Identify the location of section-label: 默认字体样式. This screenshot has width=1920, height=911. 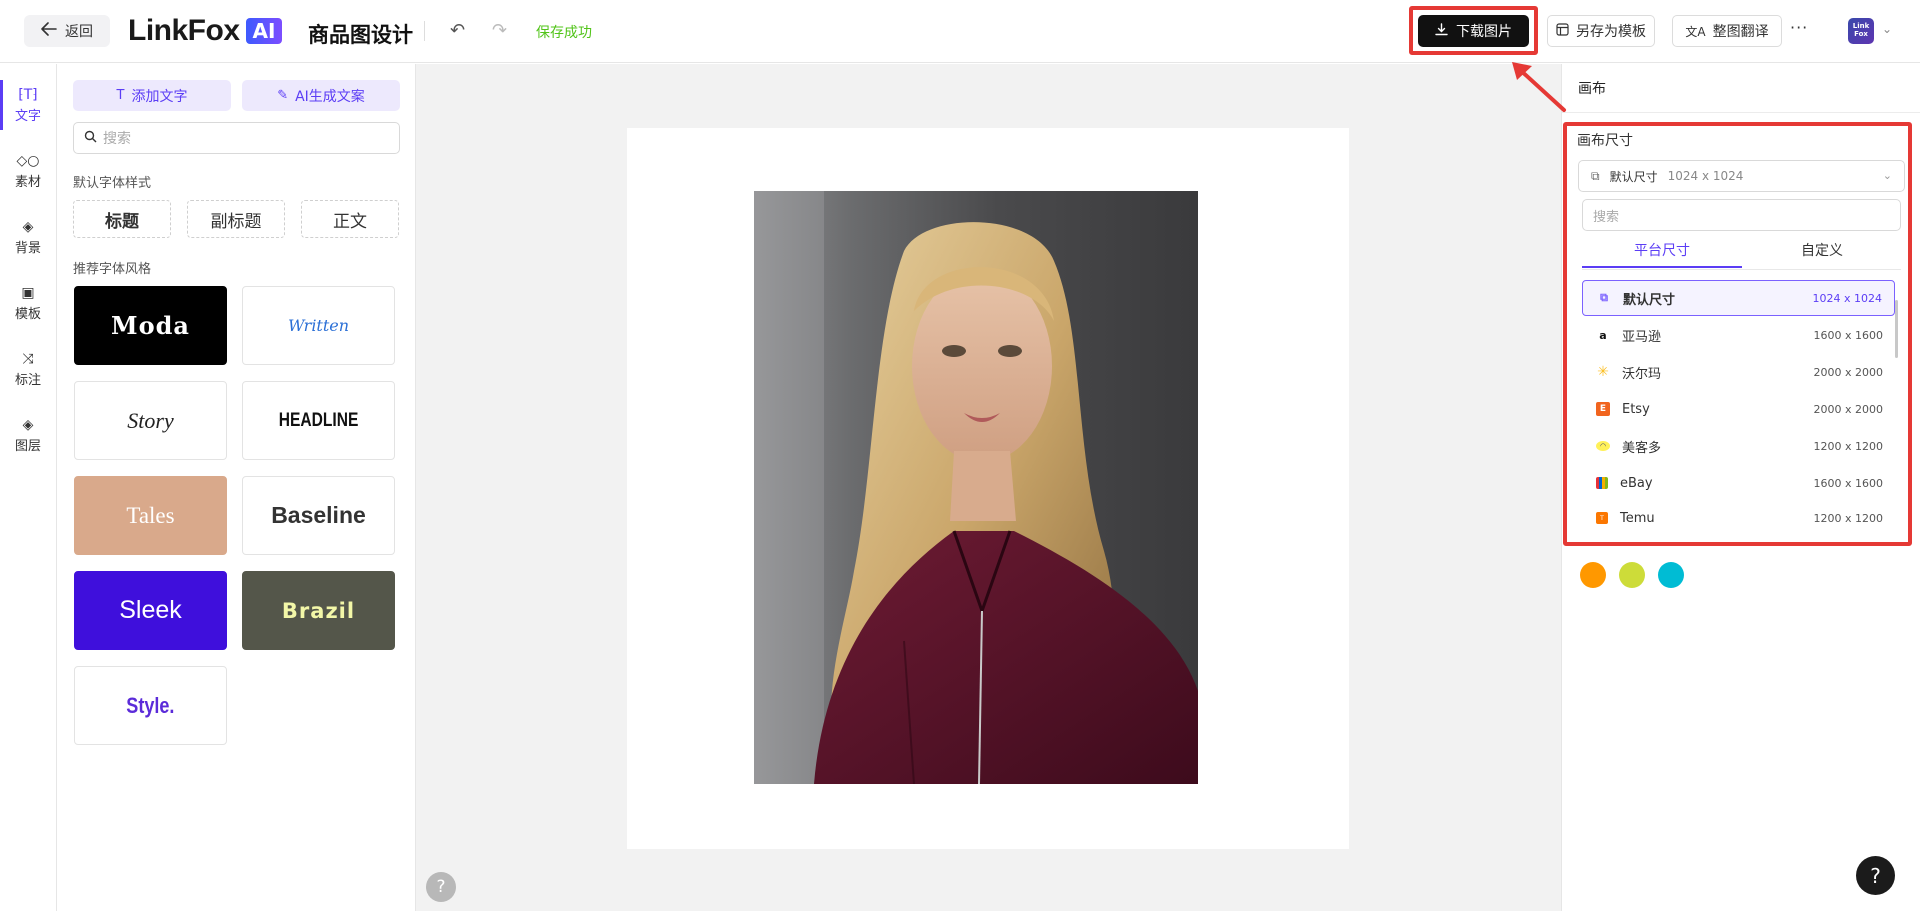
(112, 183).